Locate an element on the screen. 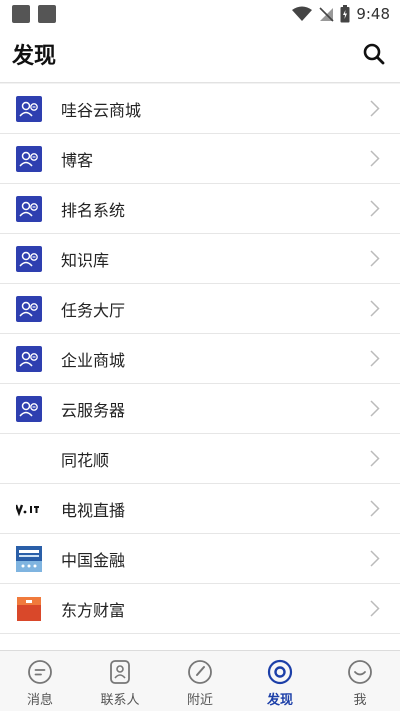 The width and height of the screenshot is (400, 711). list-item-label: 博客 is located at coordinates (77, 160).